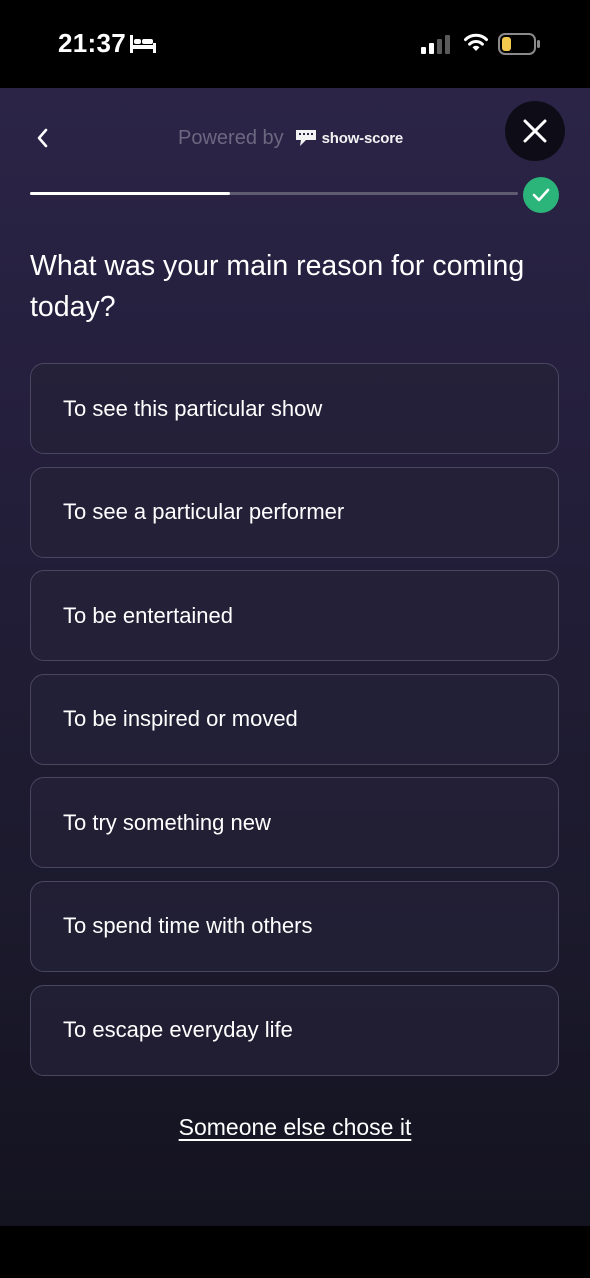 This screenshot has width=590, height=1278. What do you see at coordinates (305, 138) in the screenshot?
I see `show-score-logo-icon` at bounding box center [305, 138].